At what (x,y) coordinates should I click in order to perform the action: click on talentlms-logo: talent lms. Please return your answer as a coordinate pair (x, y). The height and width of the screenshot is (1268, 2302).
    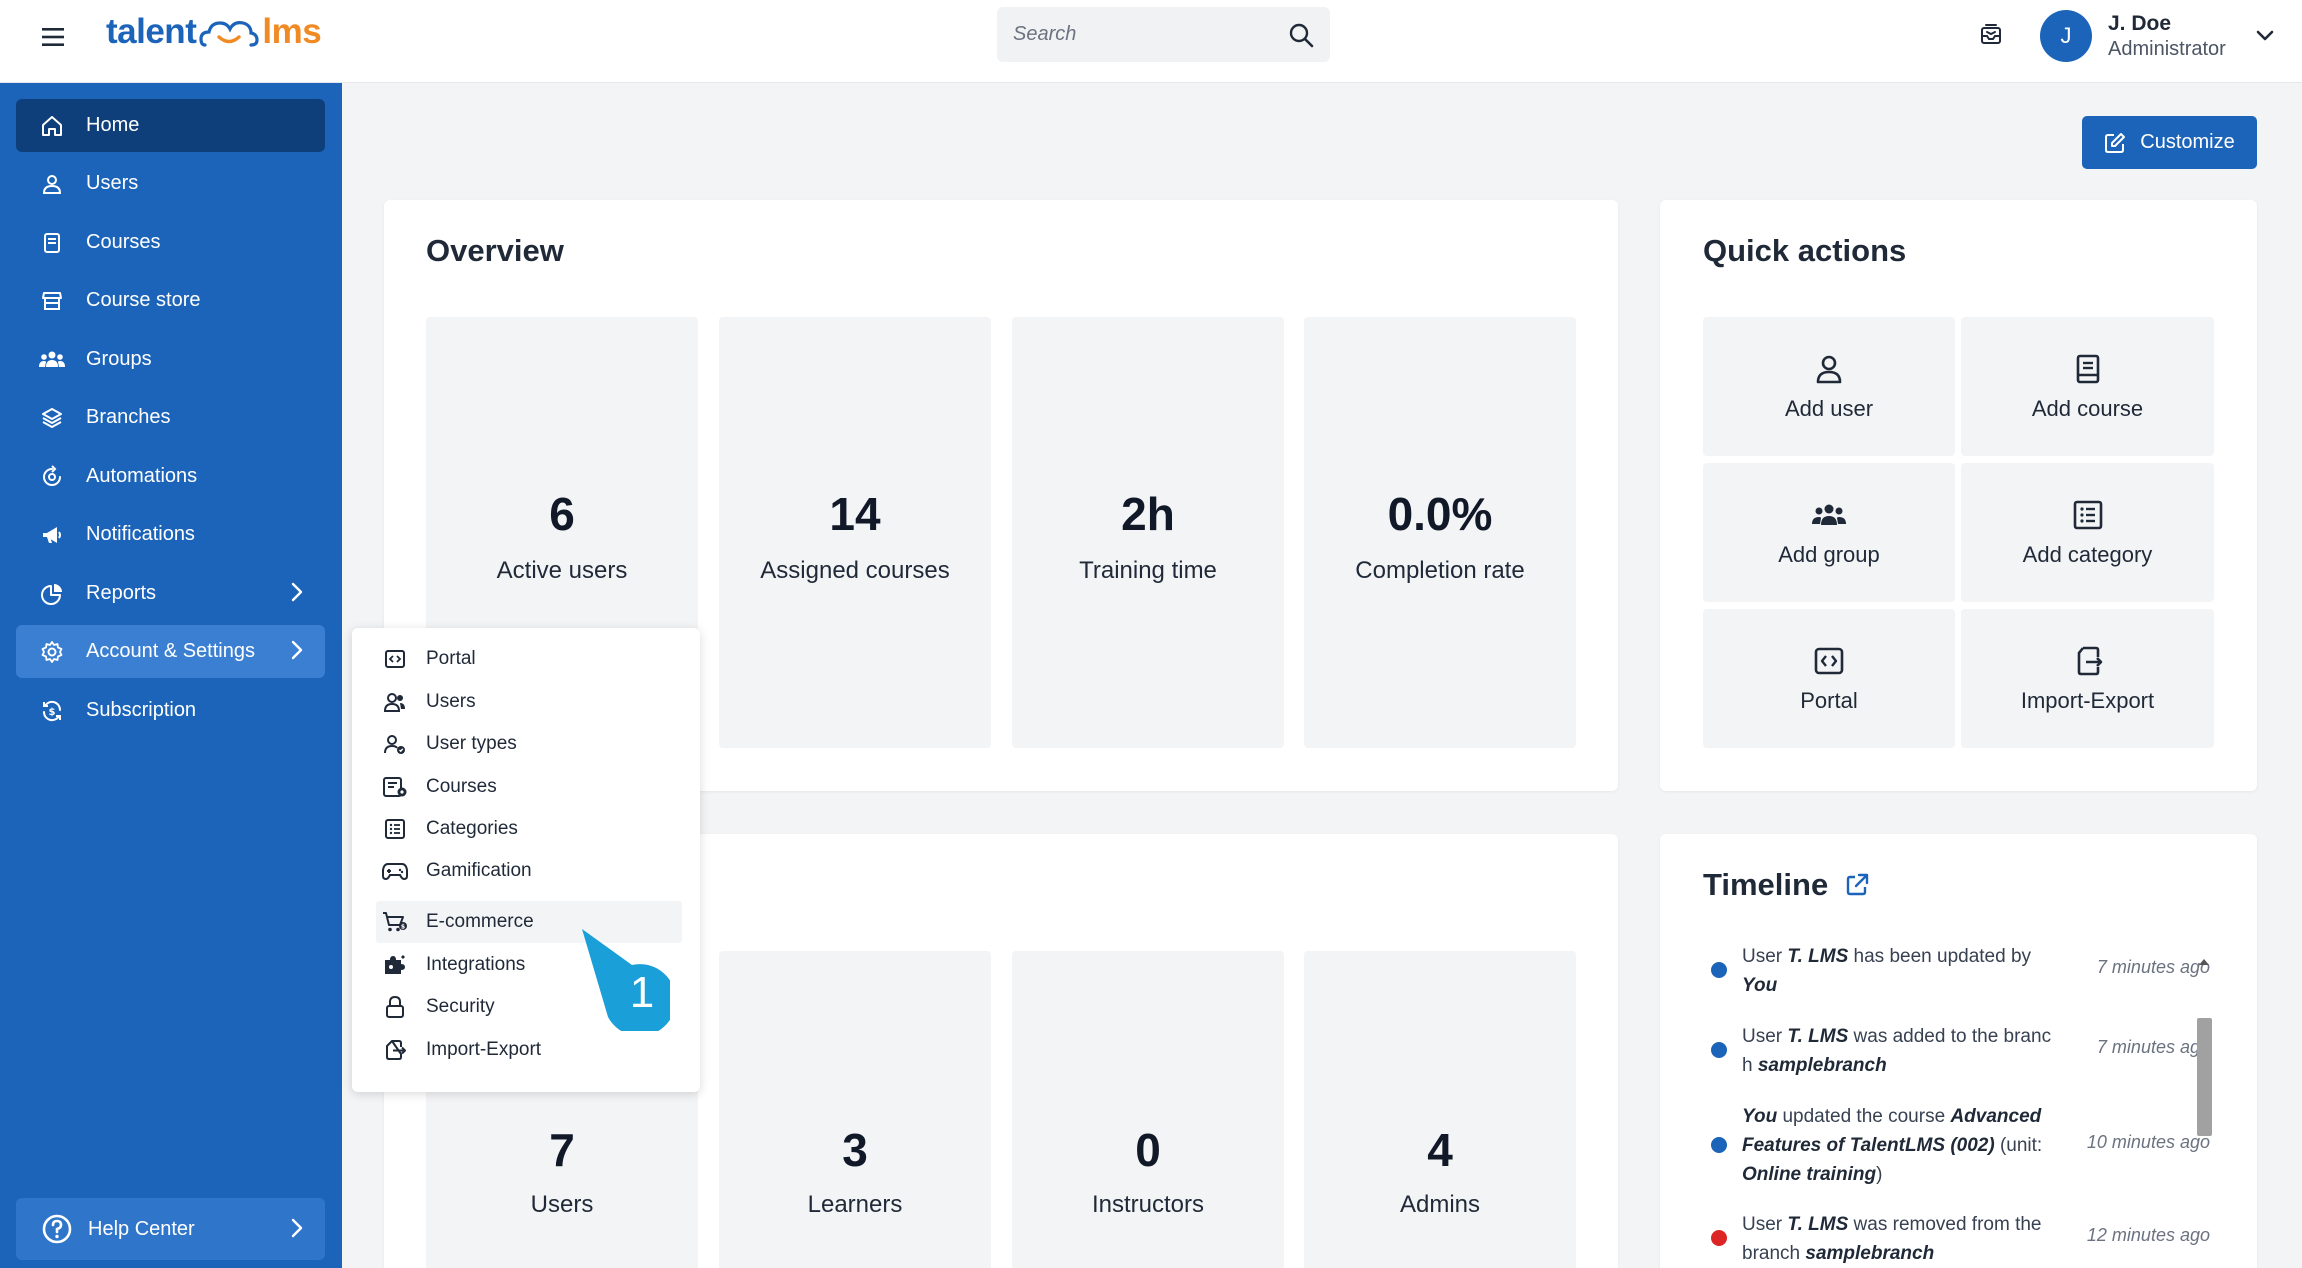
    Looking at the image, I should click on (214, 32).